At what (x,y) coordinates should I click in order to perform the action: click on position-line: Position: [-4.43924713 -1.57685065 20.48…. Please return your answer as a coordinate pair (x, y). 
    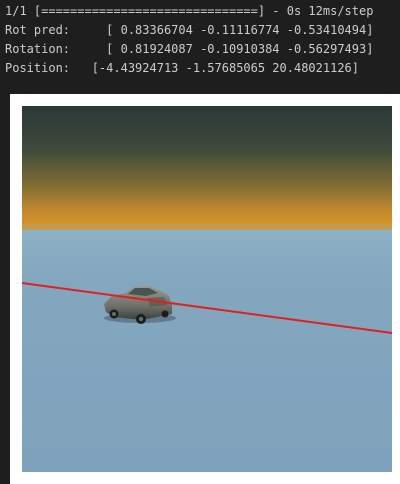
    Looking at the image, I should click on (182, 68).